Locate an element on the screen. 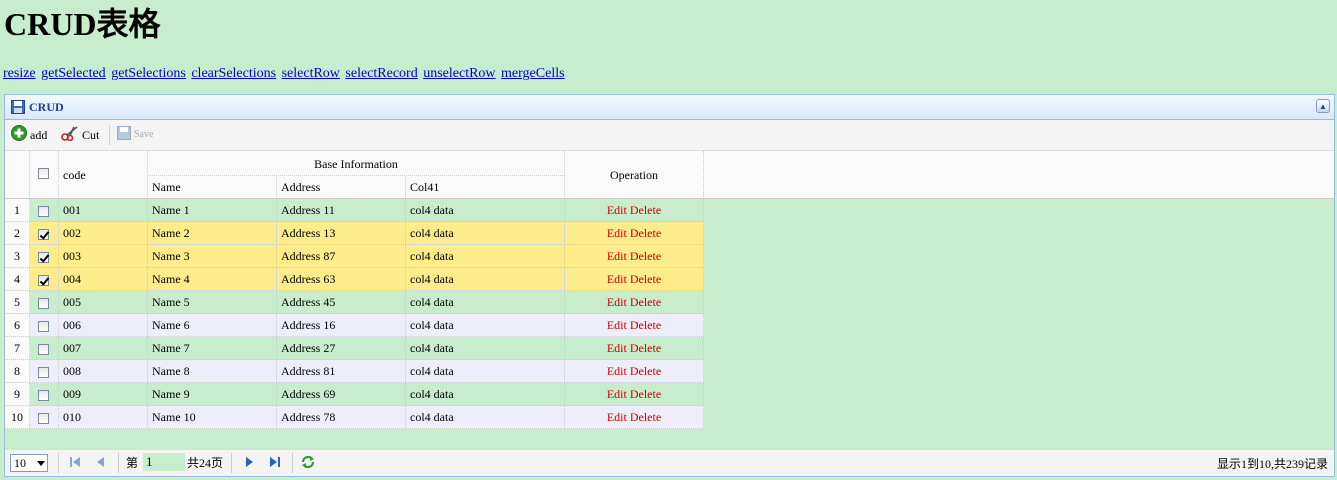  add-button: add is located at coordinates (29, 134).